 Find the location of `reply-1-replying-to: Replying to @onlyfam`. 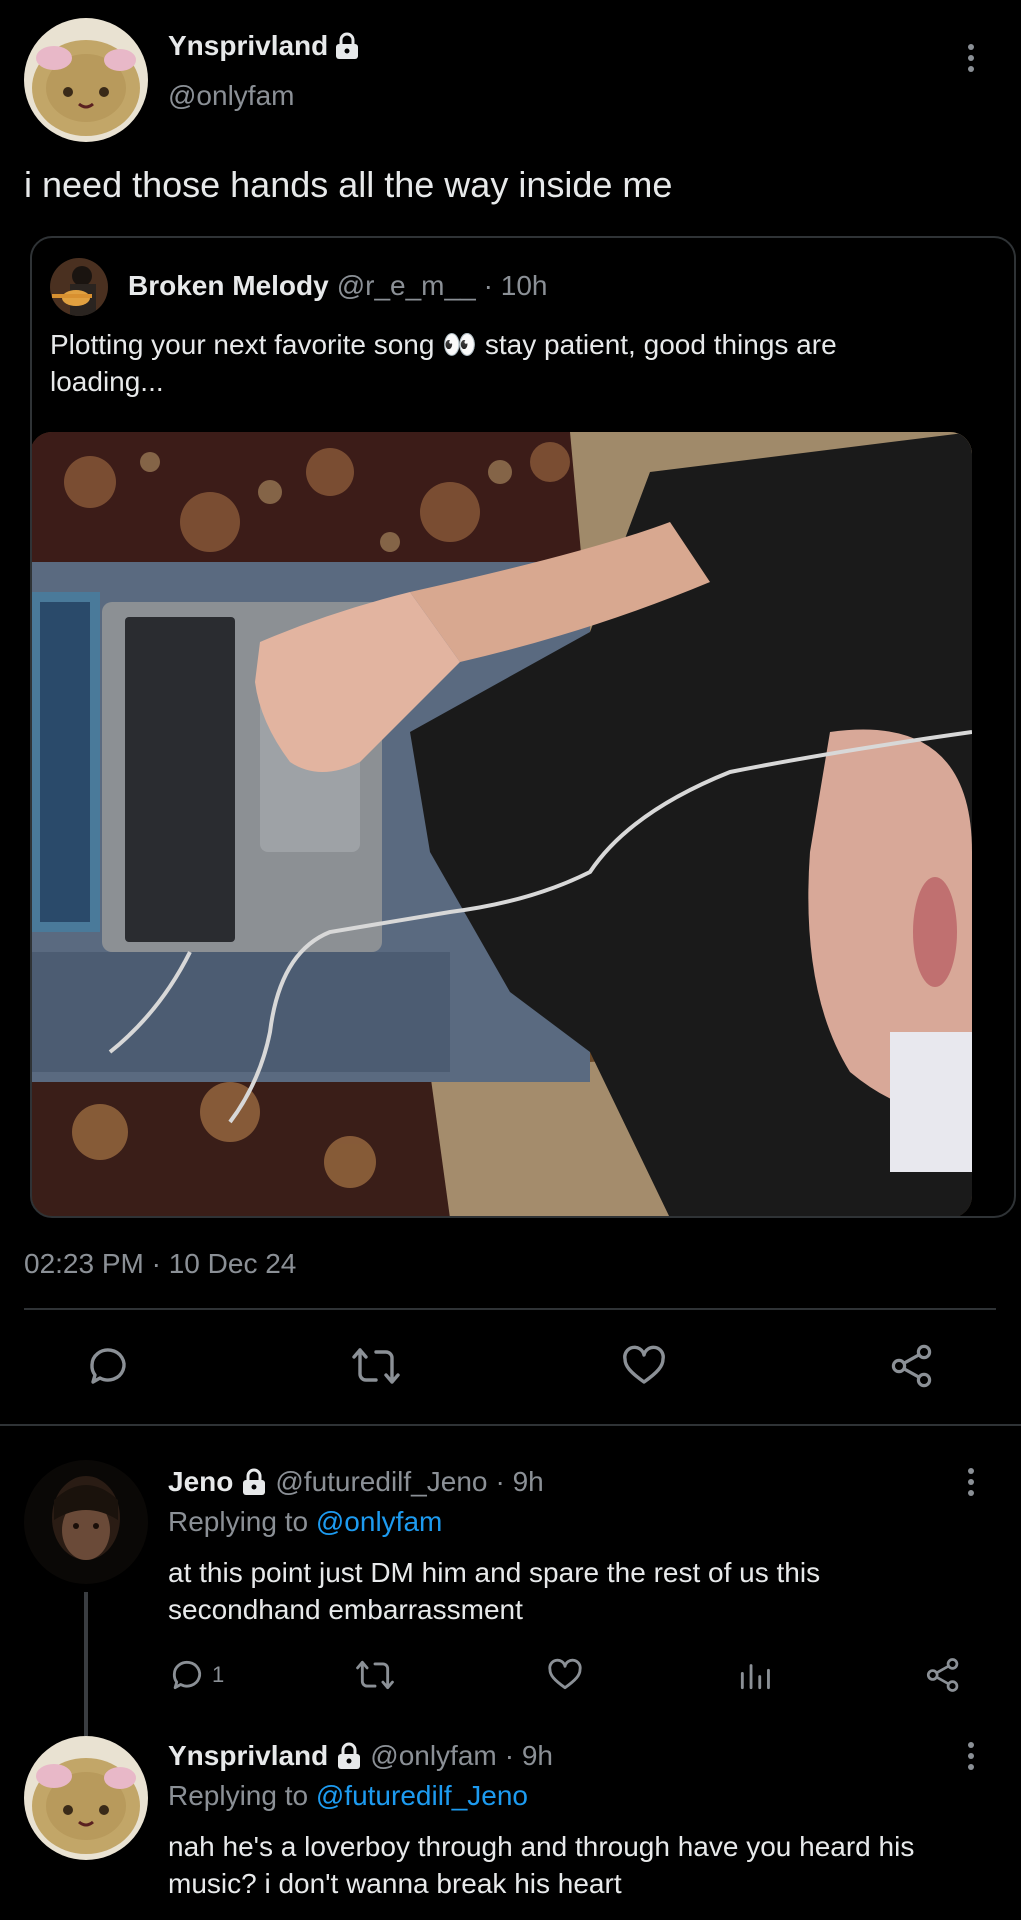

reply-1-replying-to: Replying to @onlyfam is located at coordinates (305, 1522).